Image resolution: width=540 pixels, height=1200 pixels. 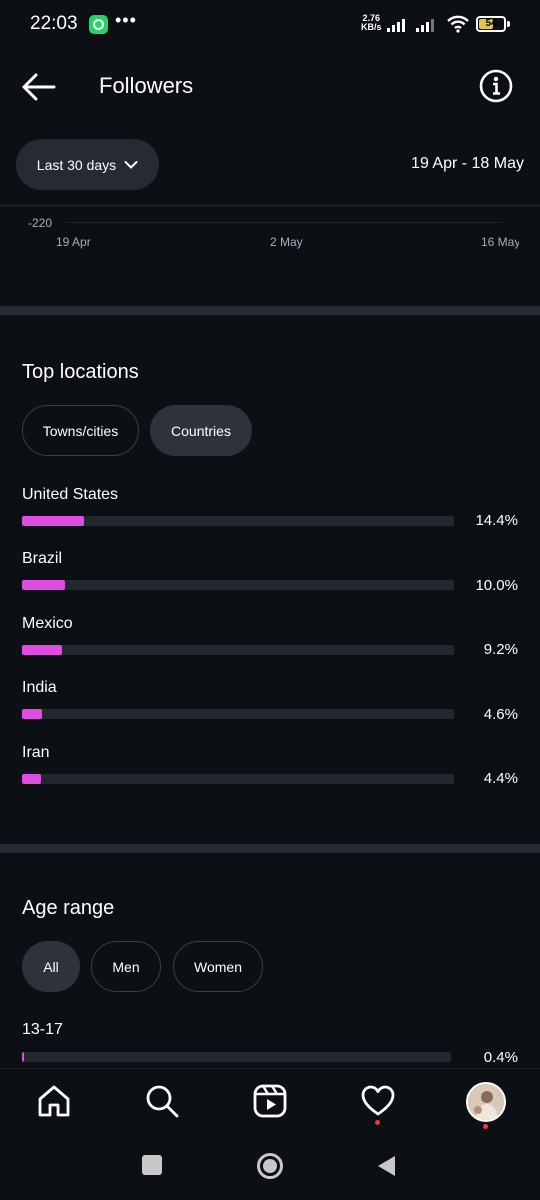 I want to click on home-system-icon, so click(x=270, y=1166).